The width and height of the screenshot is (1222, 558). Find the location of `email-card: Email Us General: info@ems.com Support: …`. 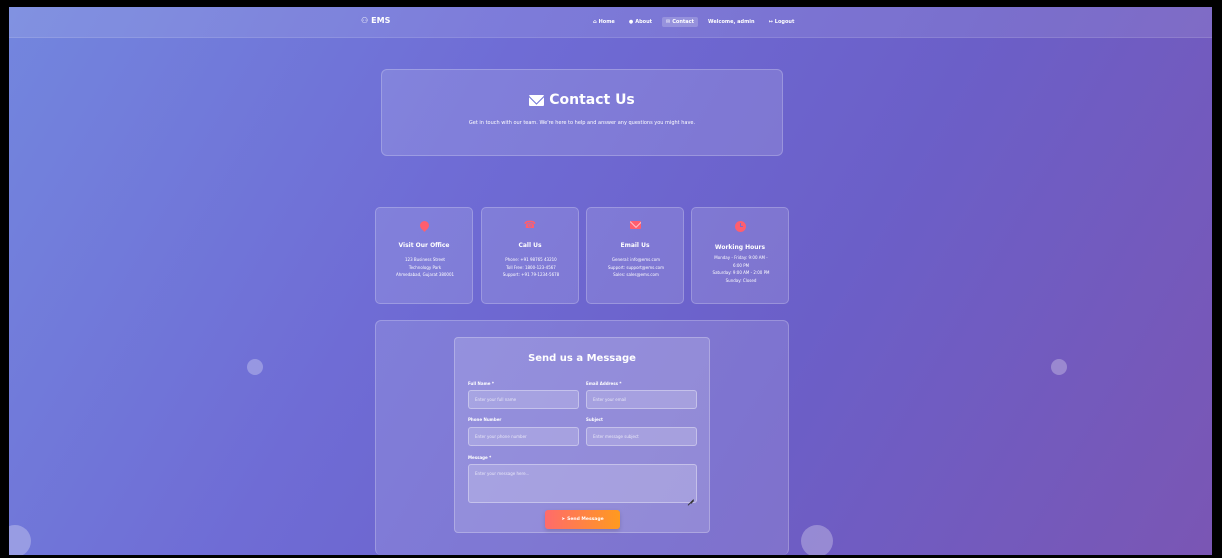

email-card: Email Us General: info@ems.com Support: … is located at coordinates (635, 255).